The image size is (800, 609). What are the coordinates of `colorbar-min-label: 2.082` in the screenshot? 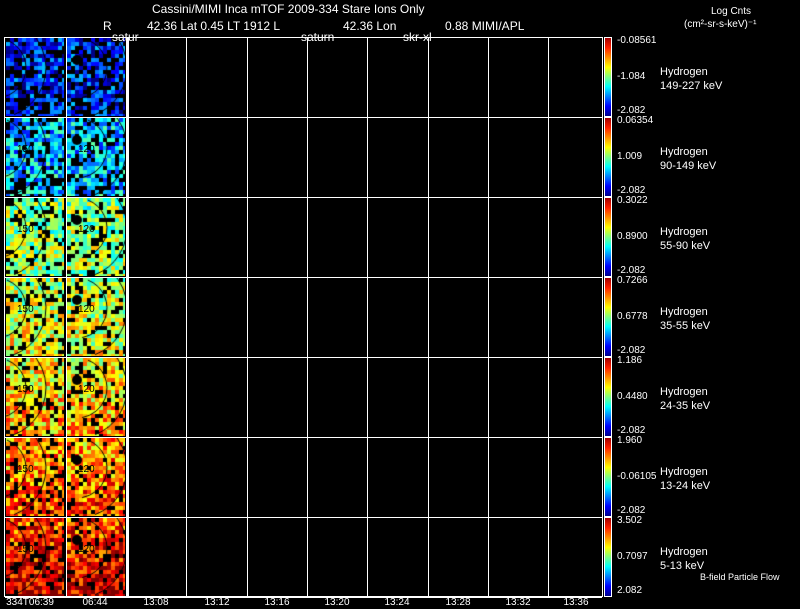 It's located at (630, 590).